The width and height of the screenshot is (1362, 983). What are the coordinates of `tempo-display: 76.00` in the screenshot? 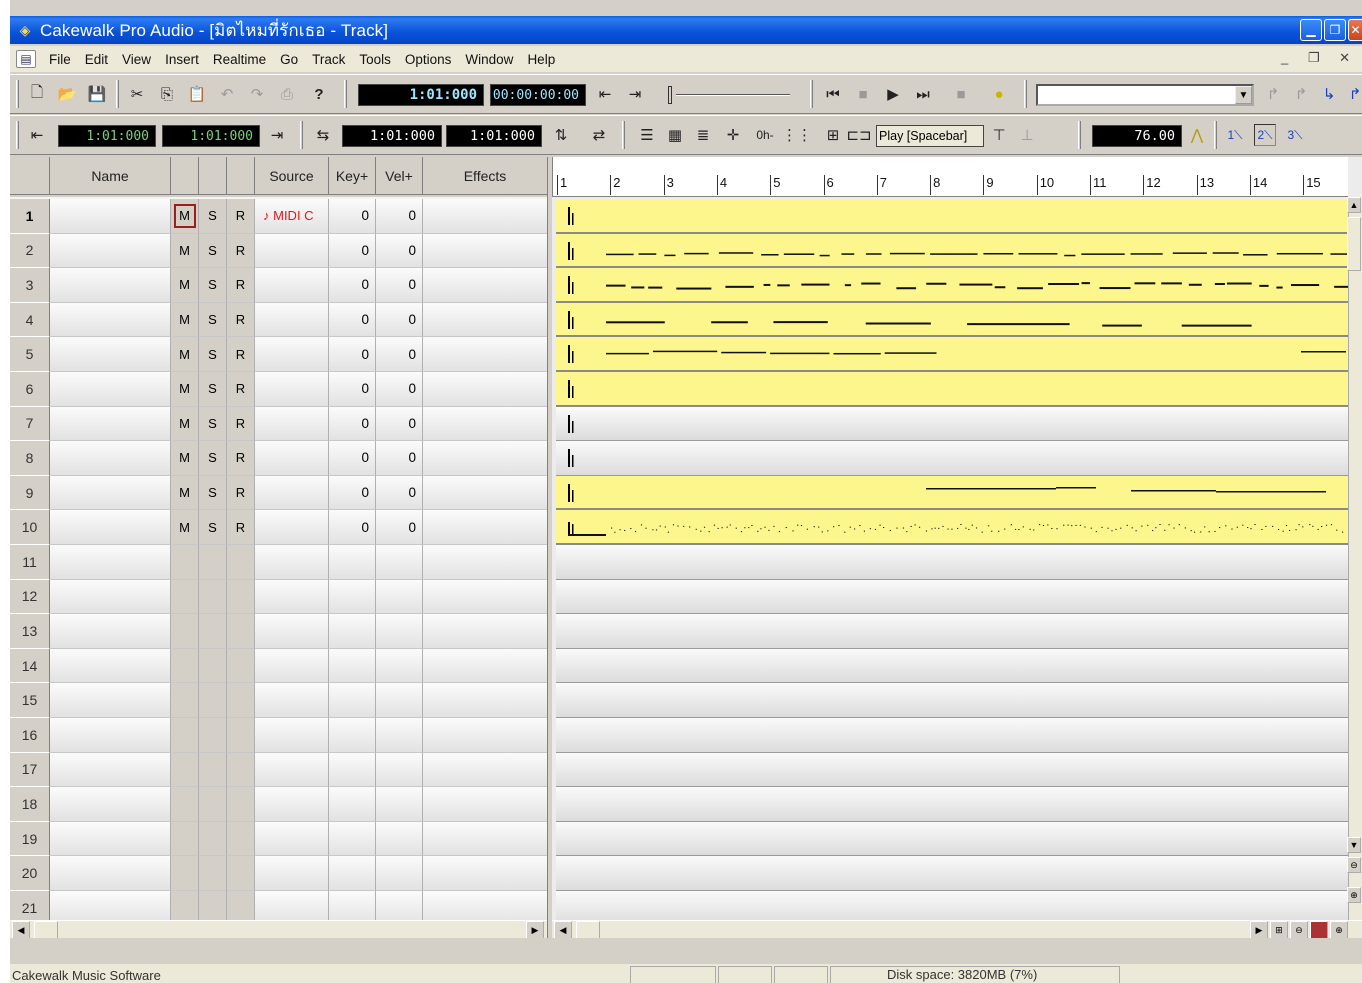 It's located at (1137, 136).